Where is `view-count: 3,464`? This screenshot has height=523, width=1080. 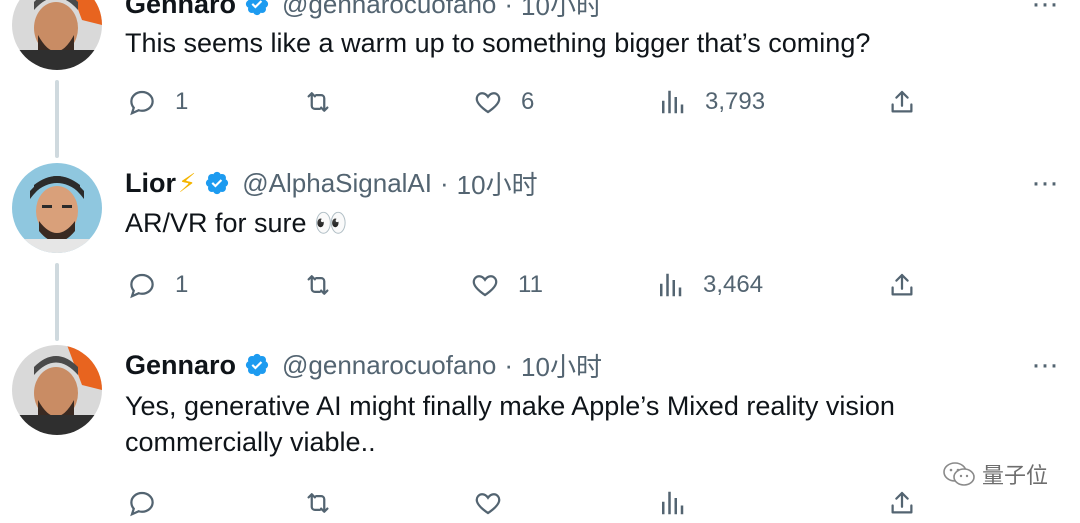 view-count: 3,464 is located at coordinates (733, 284).